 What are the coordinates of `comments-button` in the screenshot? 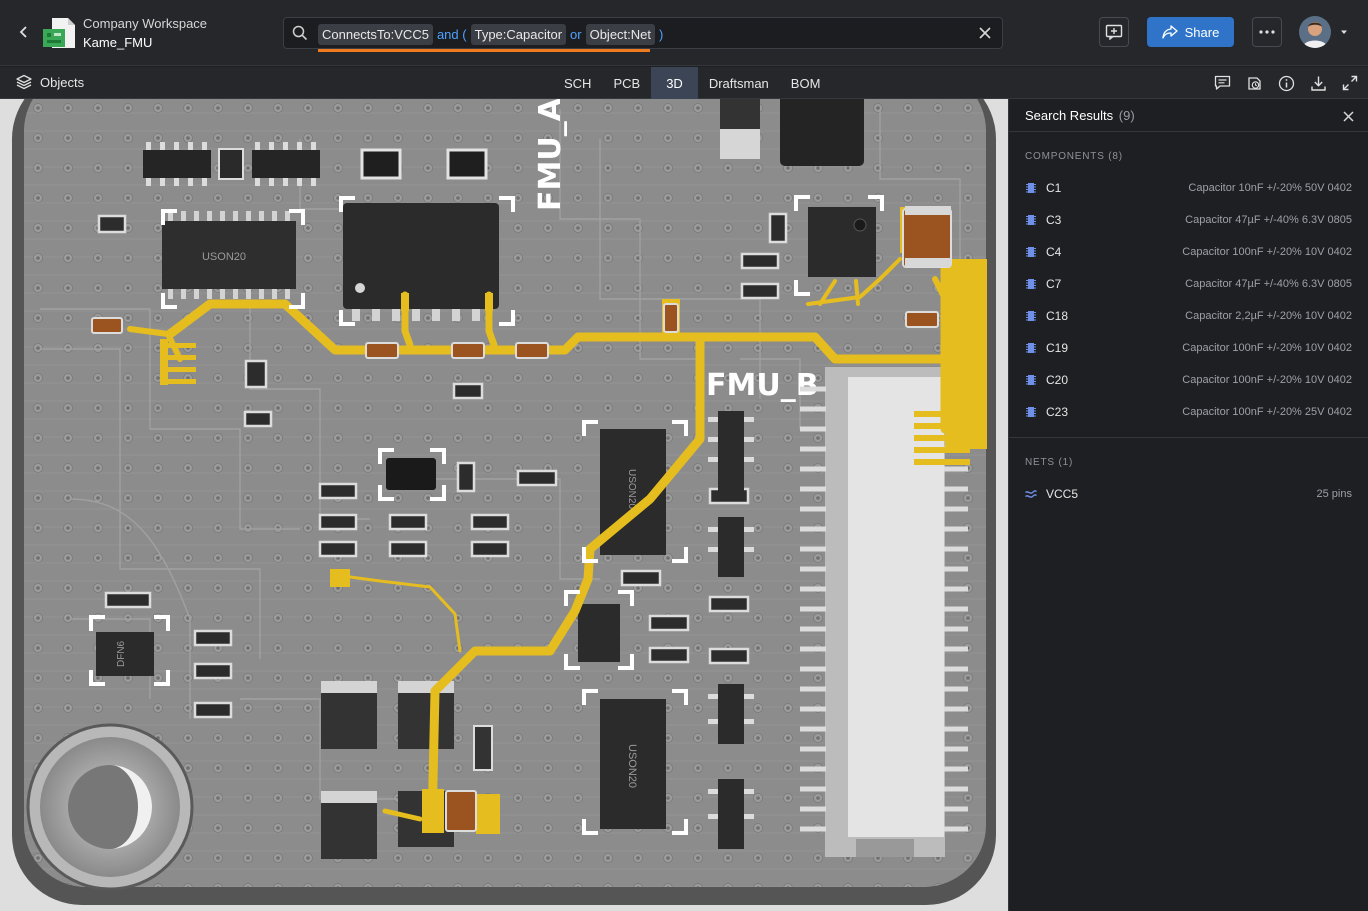 It's located at (1222, 83).